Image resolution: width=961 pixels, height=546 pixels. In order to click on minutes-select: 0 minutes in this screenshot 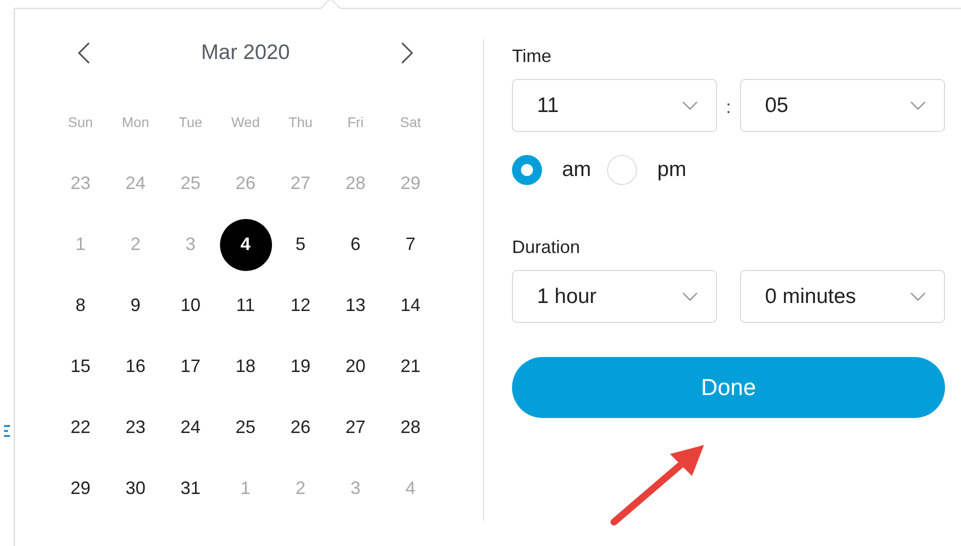, I will do `click(842, 296)`.